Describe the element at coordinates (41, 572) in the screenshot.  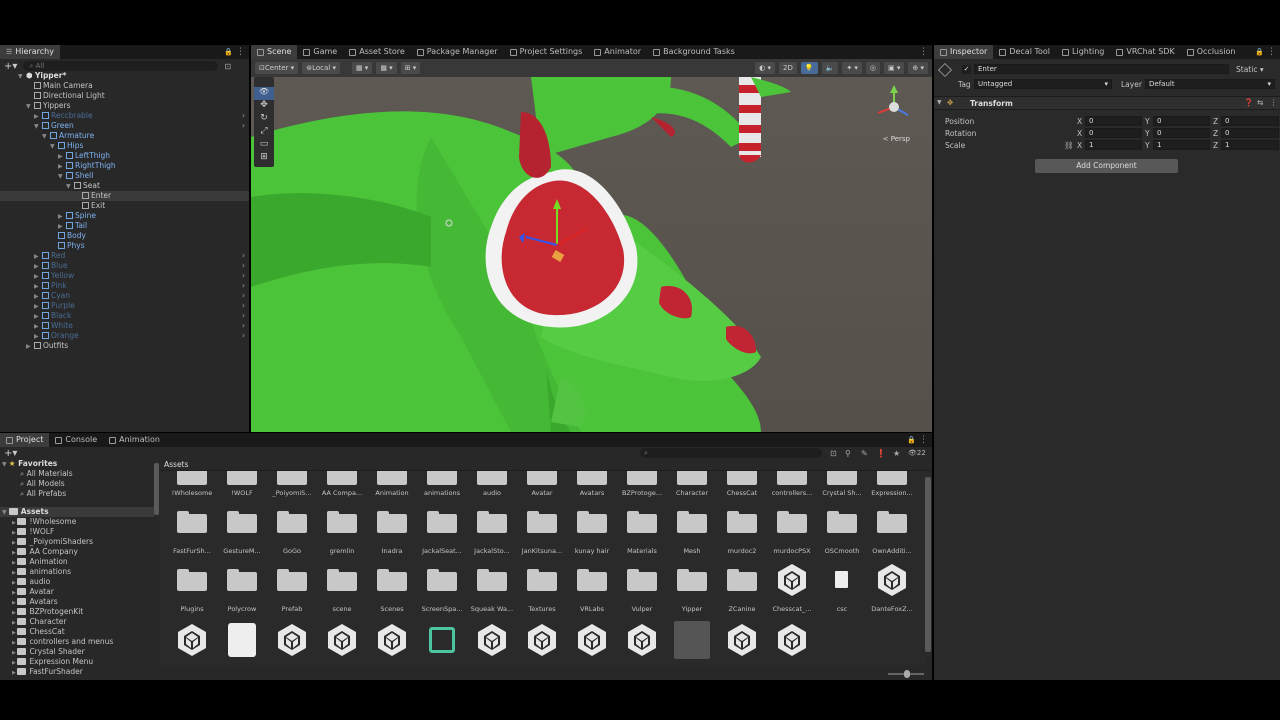
I see `folder-tree-item: ▶ animations` at that location.